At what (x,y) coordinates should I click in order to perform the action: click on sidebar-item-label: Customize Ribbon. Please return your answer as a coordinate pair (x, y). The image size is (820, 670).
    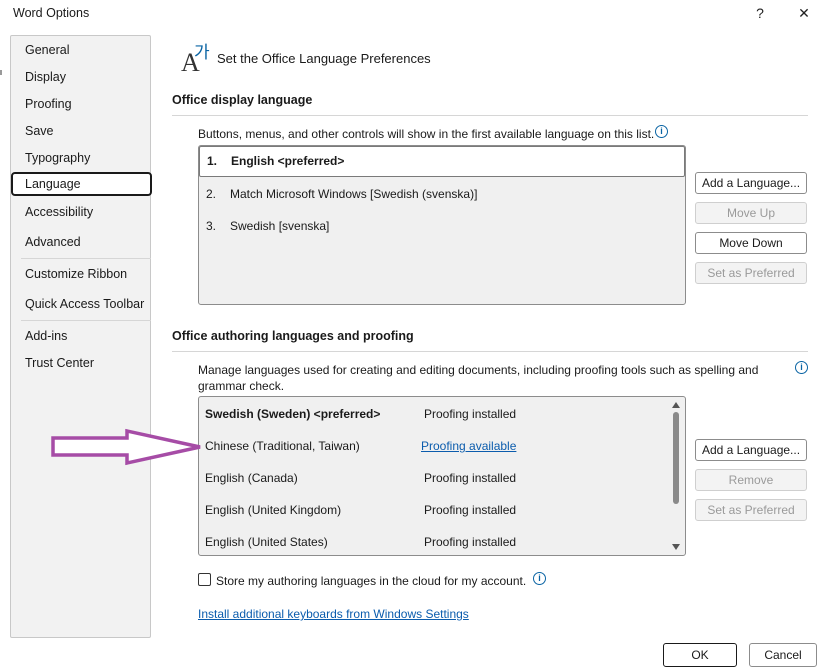
    Looking at the image, I should click on (76, 274).